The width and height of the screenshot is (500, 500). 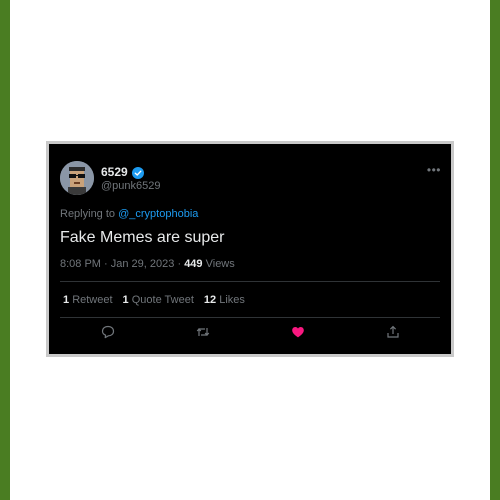 I want to click on retweets-label: Retweet, so click(x=92, y=300).